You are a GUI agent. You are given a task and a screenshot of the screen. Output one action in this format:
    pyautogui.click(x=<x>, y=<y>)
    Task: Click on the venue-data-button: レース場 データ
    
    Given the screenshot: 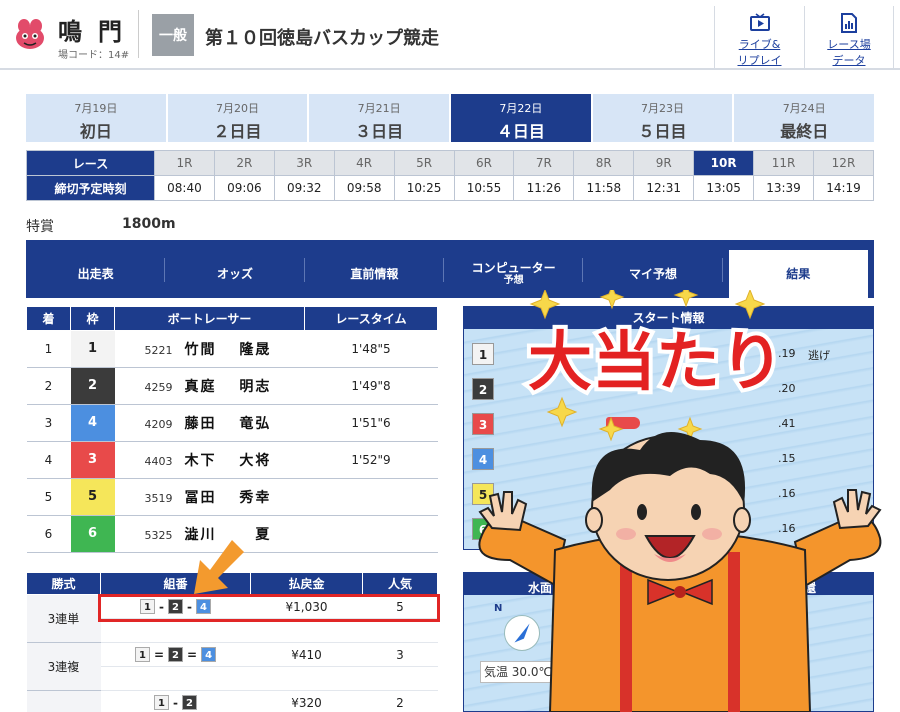 What is the action you would take?
    pyautogui.click(x=849, y=37)
    